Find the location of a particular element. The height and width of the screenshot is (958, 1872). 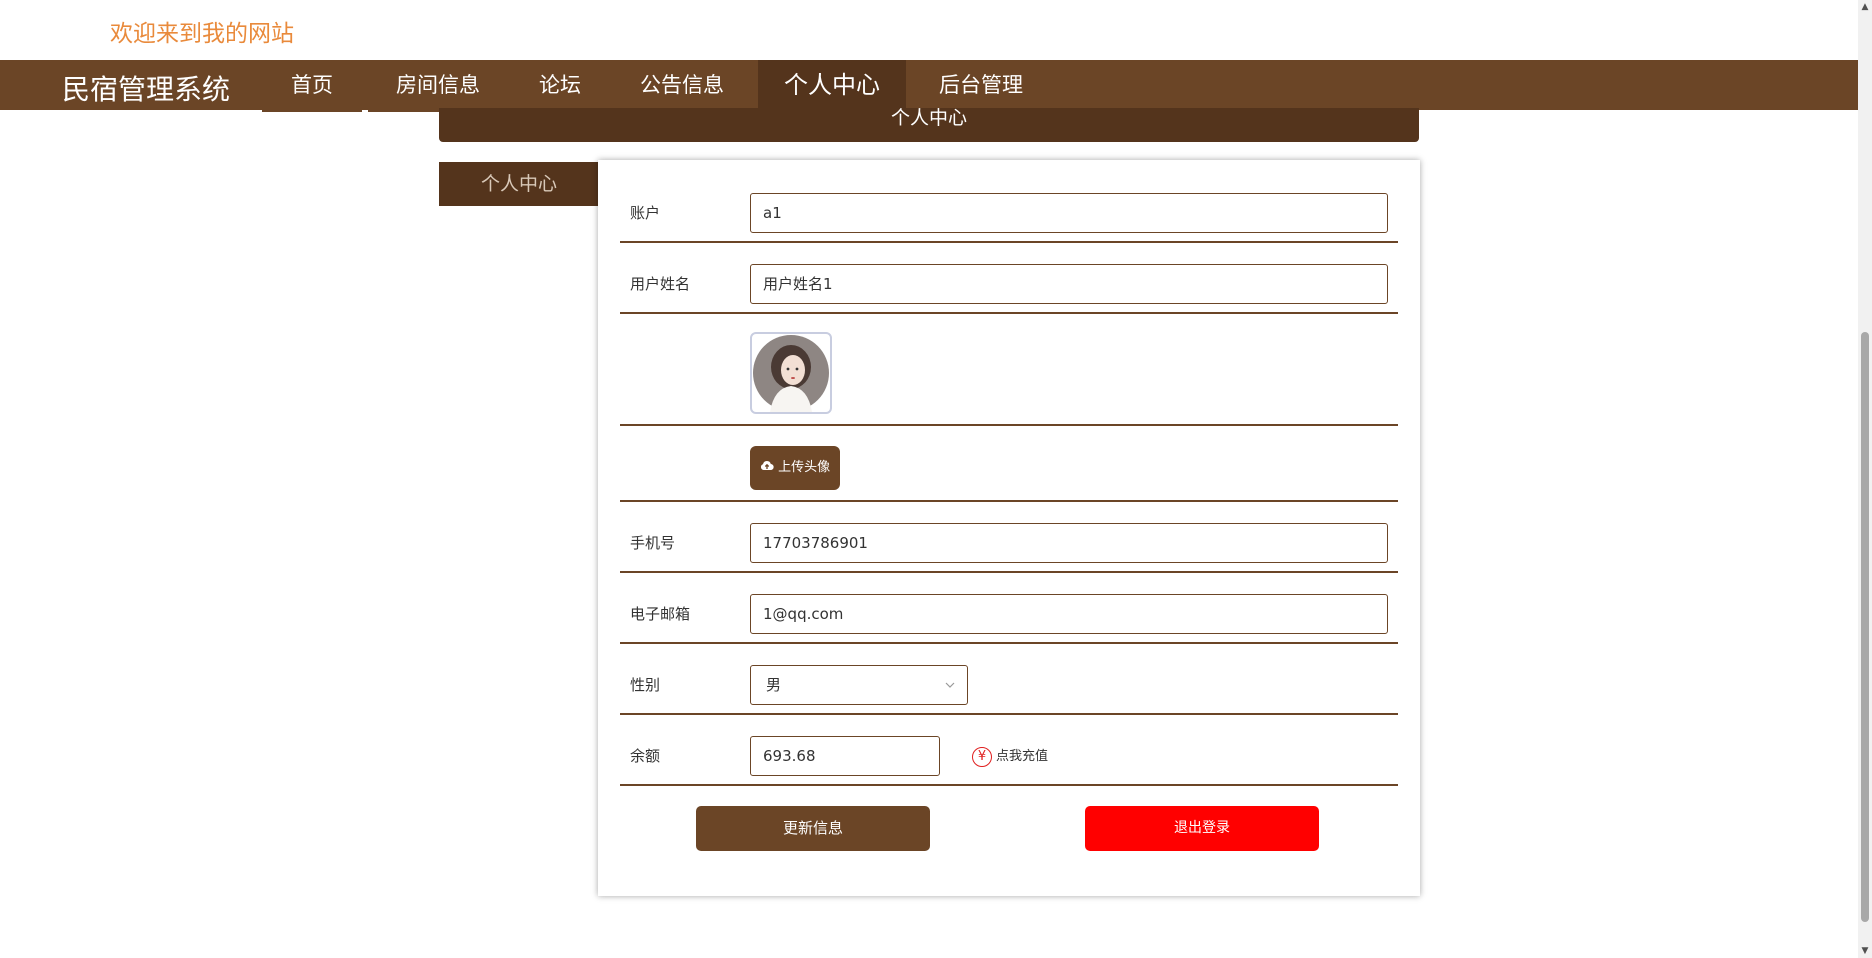

form-row-phone: 手机号 17703786901 is located at coordinates (1009, 537).